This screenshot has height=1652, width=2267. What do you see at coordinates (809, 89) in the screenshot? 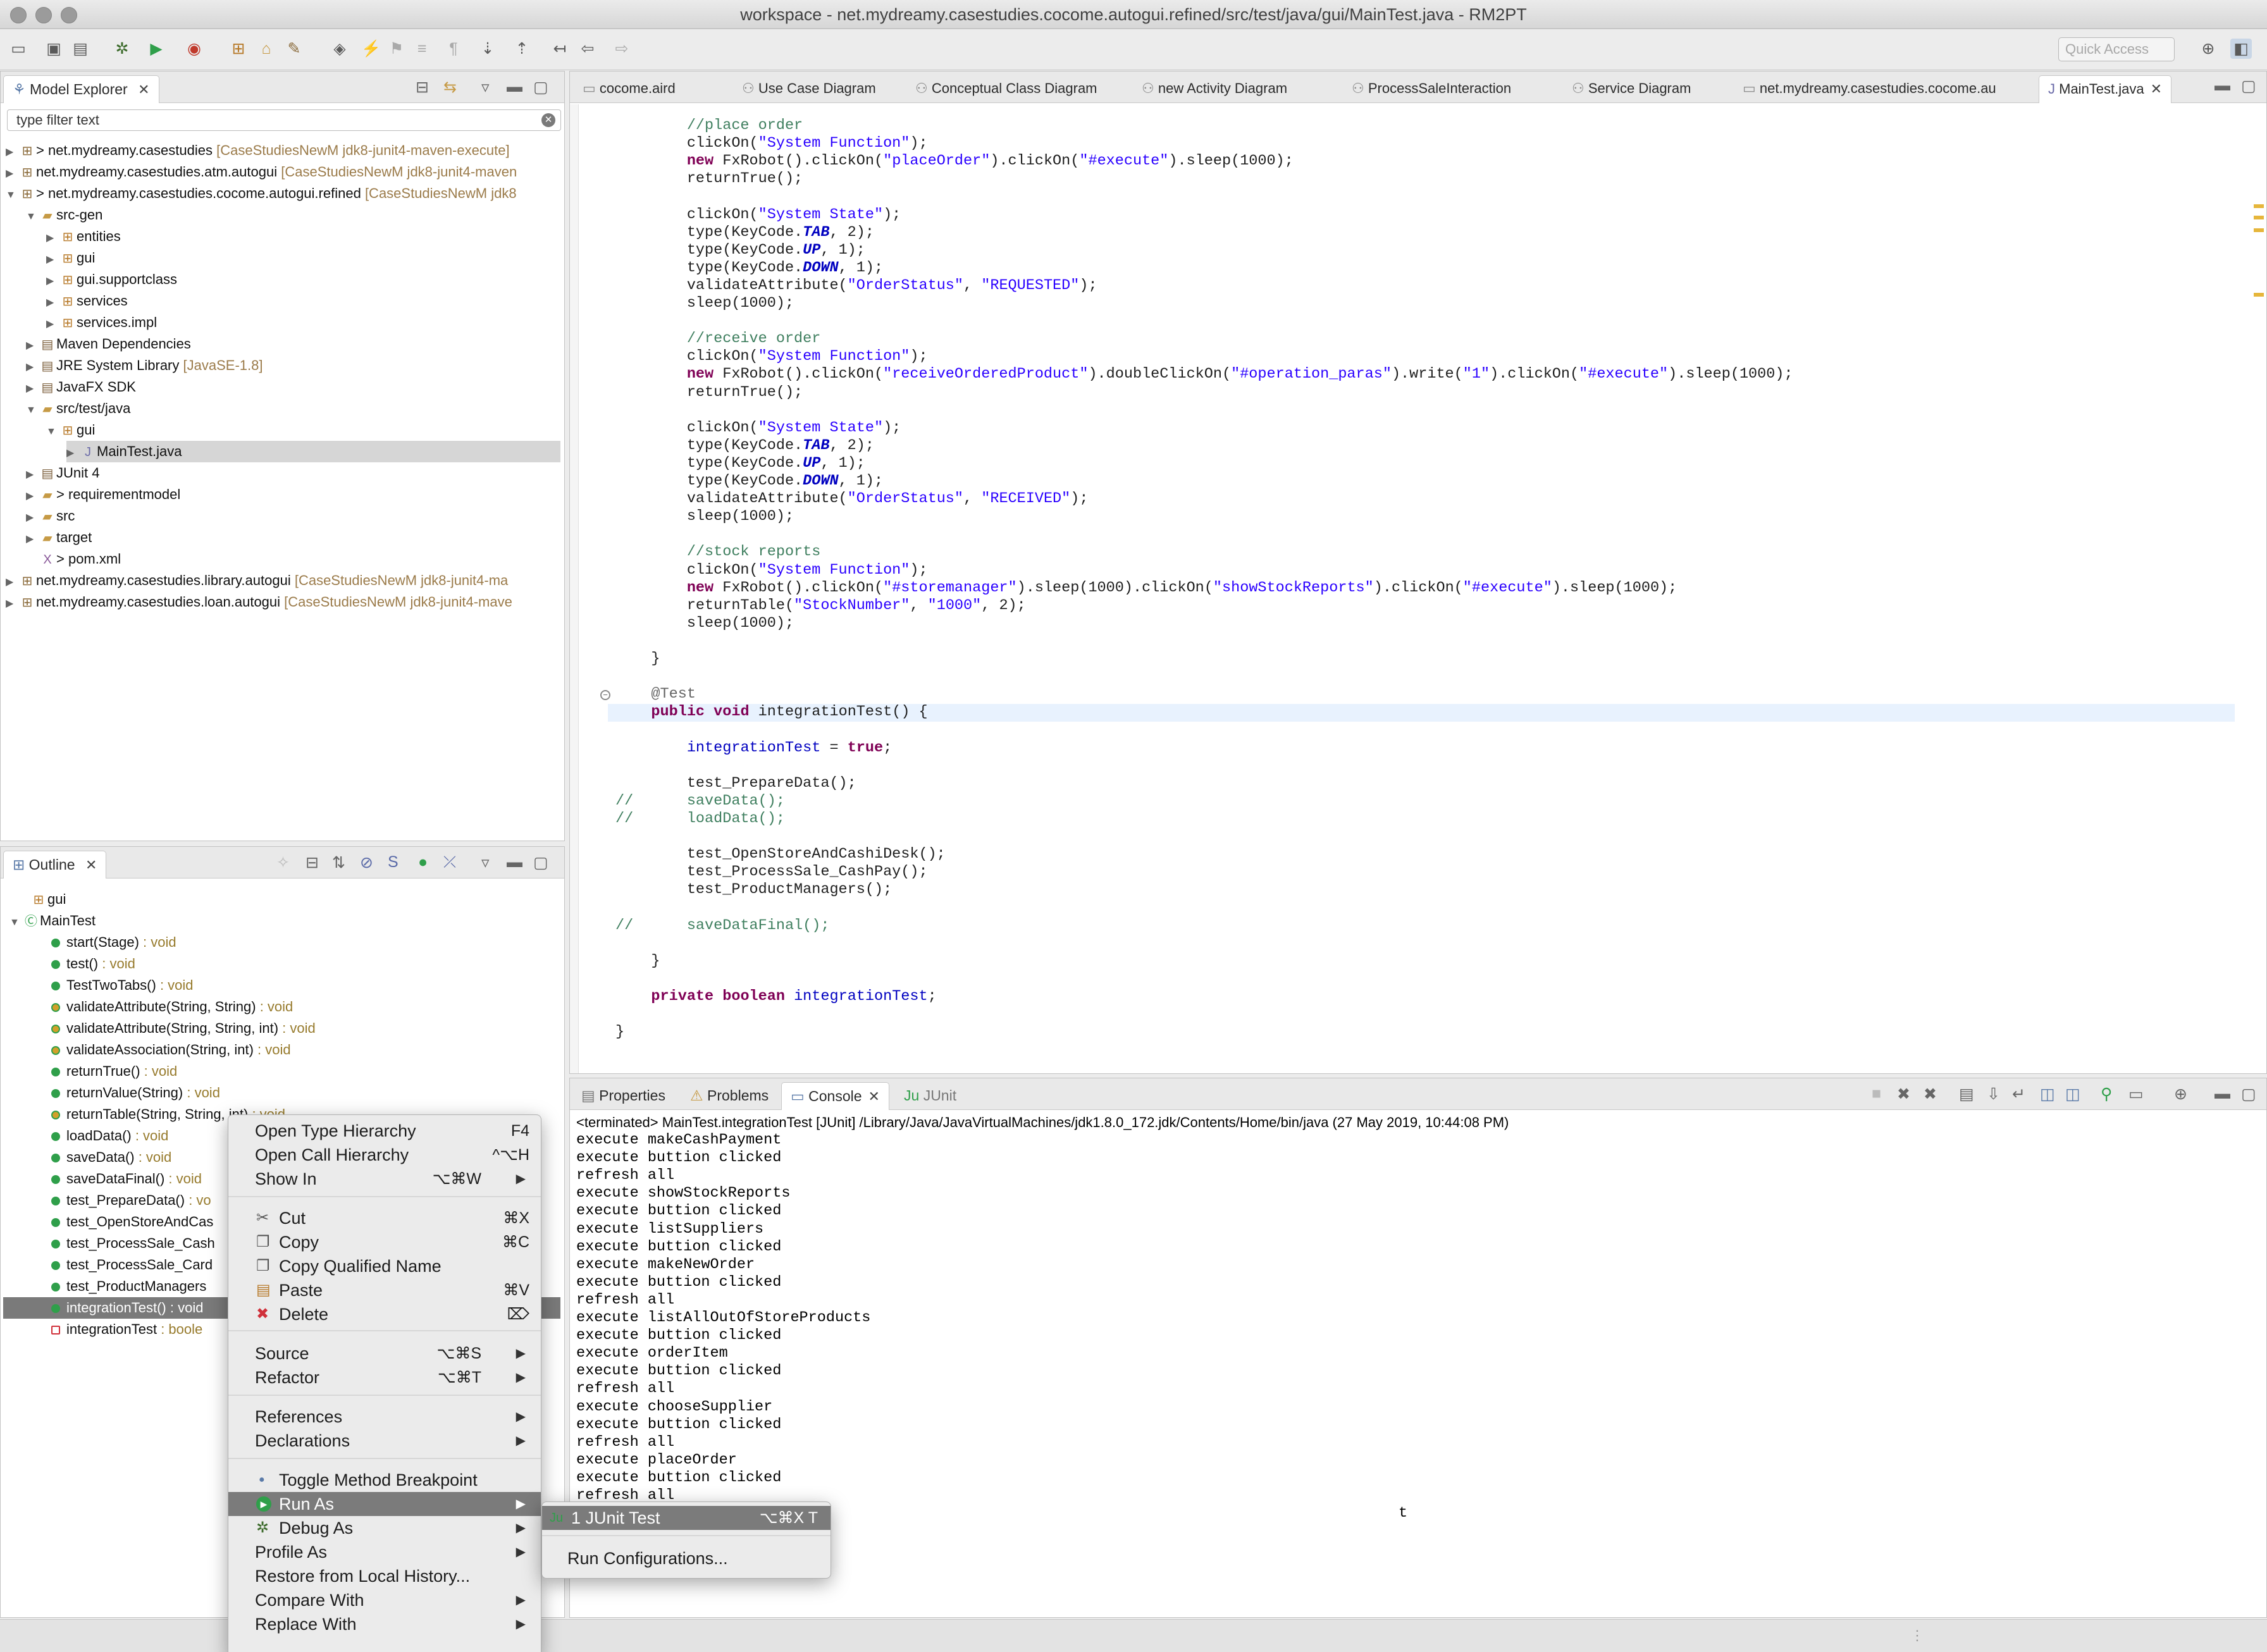
I see `editor-tab: ⚇ Use Case Diagram` at bounding box center [809, 89].